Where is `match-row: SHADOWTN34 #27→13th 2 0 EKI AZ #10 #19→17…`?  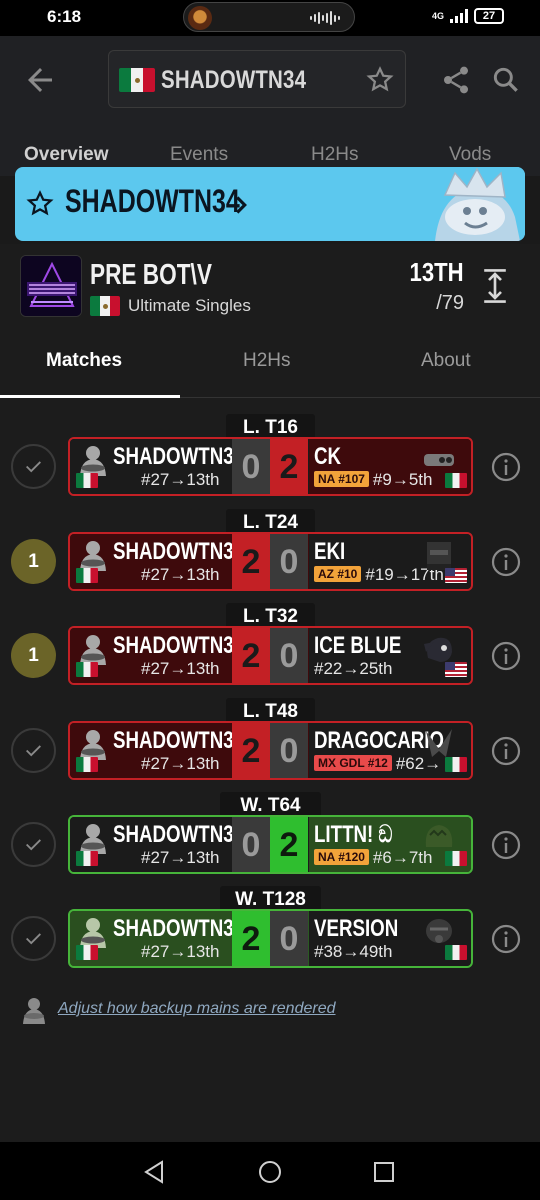
match-row: SHADOWTN34 #27→13th 2 0 EKI AZ #10 #19→17… is located at coordinates (270, 561).